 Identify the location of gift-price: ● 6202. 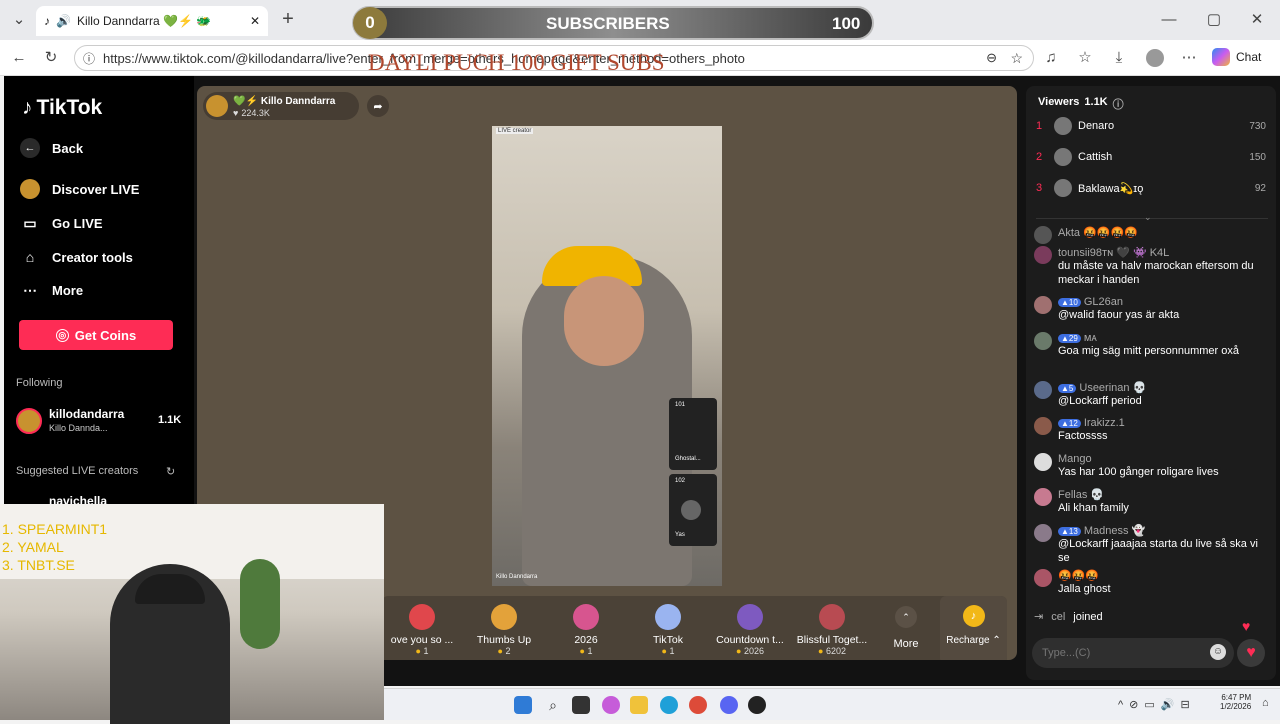
(832, 651).